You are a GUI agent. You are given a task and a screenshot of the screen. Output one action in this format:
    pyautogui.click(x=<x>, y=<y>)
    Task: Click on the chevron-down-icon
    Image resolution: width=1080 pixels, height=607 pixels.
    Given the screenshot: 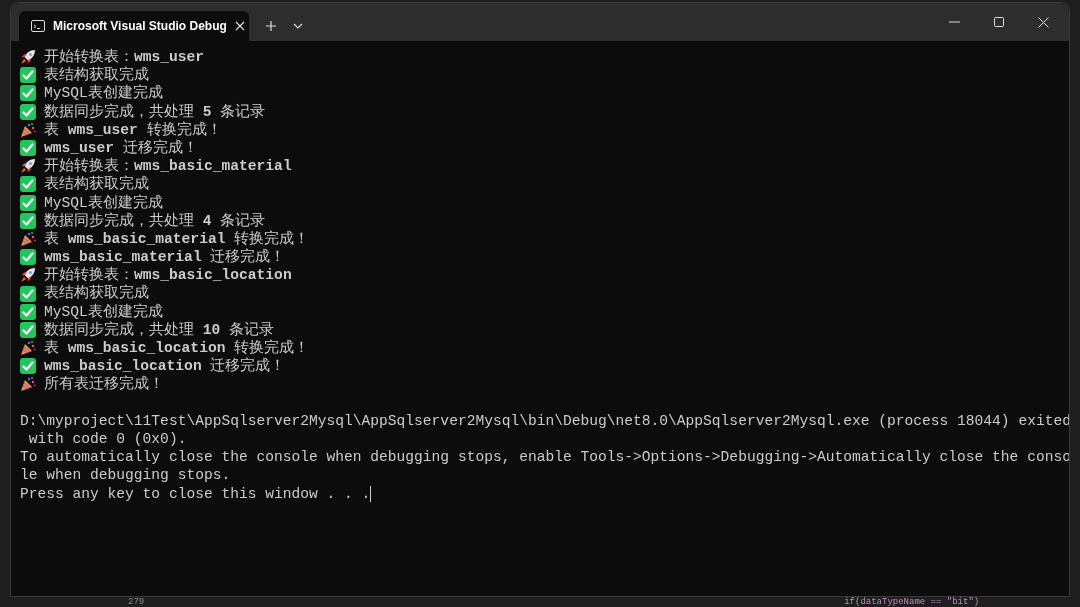 What is the action you would take?
    pyautogui.click(x=298, y=26)
    